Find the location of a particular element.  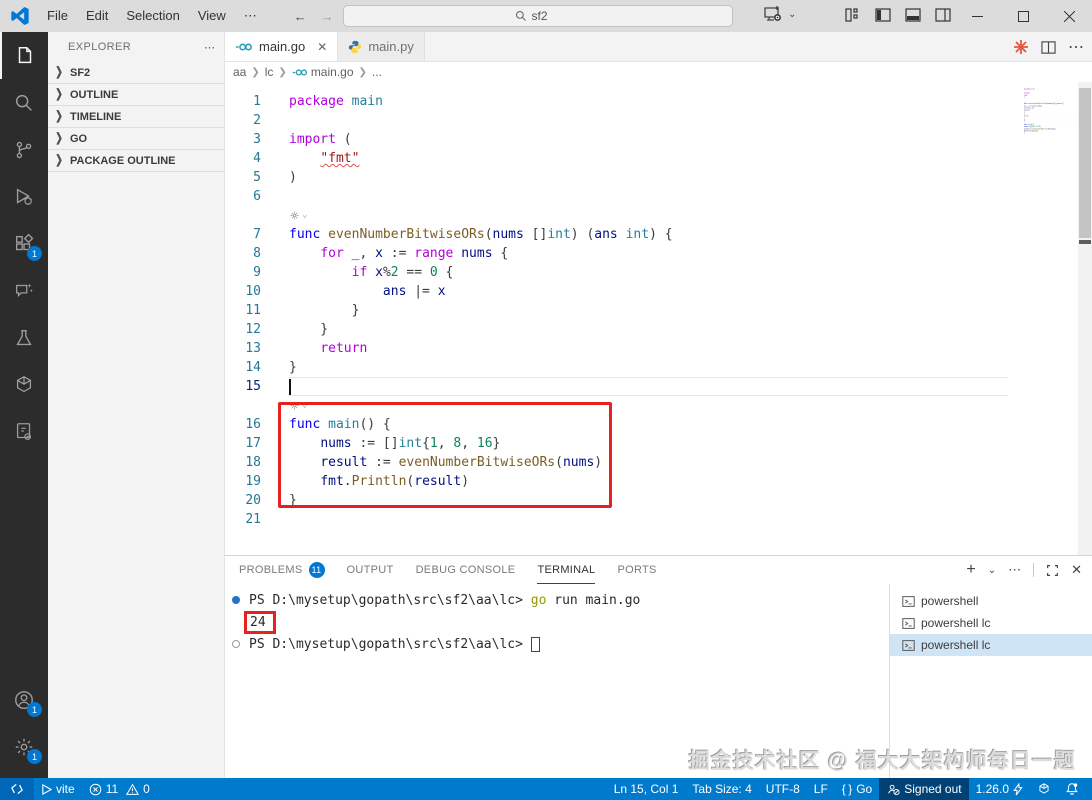

menu-file: File is located at coordinates (57, 16).